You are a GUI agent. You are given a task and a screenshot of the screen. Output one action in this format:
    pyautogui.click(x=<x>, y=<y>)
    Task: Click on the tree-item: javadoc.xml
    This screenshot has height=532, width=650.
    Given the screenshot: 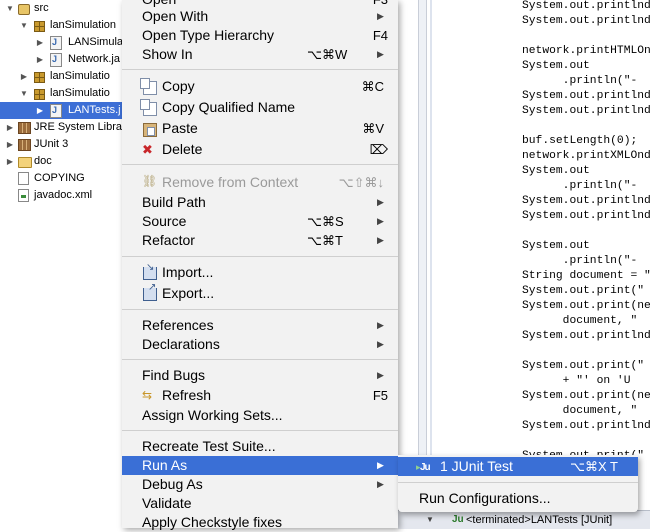 What is the action you would take?
    pyautogui.click(x=61, y=195)
    